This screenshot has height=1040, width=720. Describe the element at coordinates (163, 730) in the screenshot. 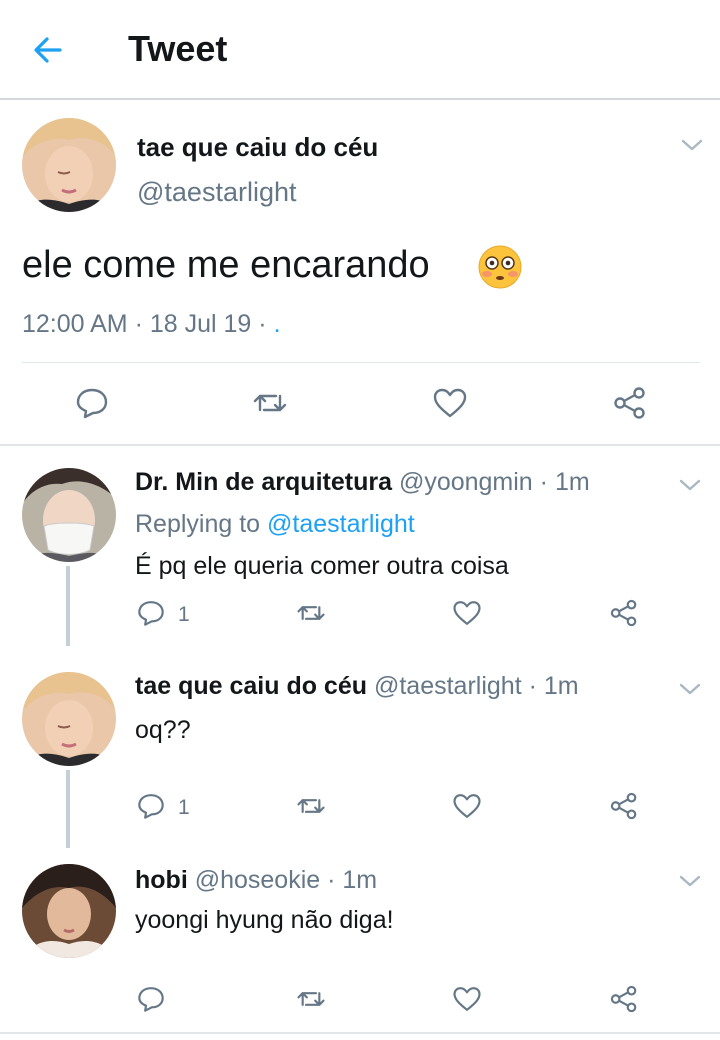

I see `reply-text: oq??` at that location.